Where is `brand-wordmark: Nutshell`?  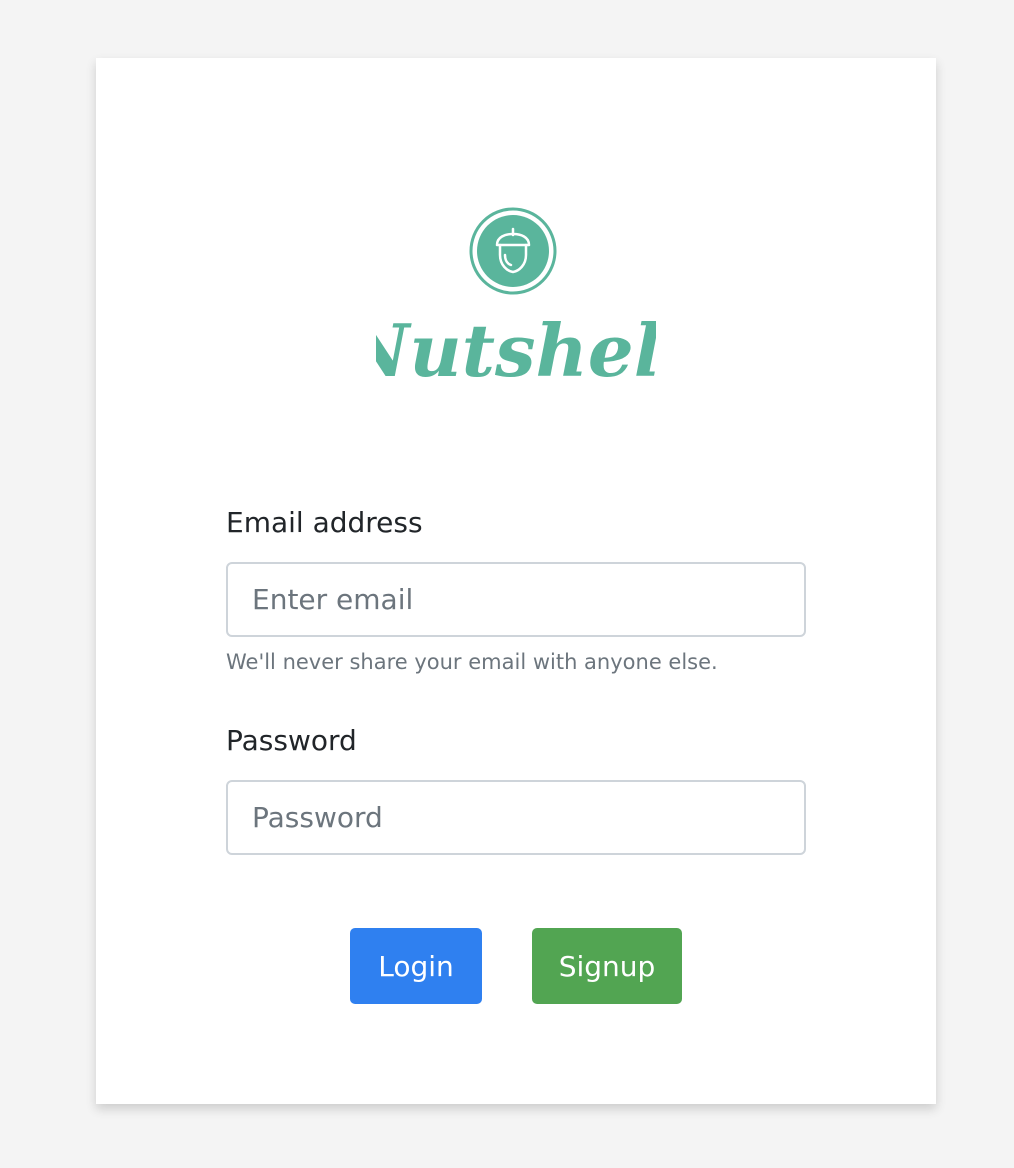 brand-wordmark: Nutshell is located at coordinates (516, 350).